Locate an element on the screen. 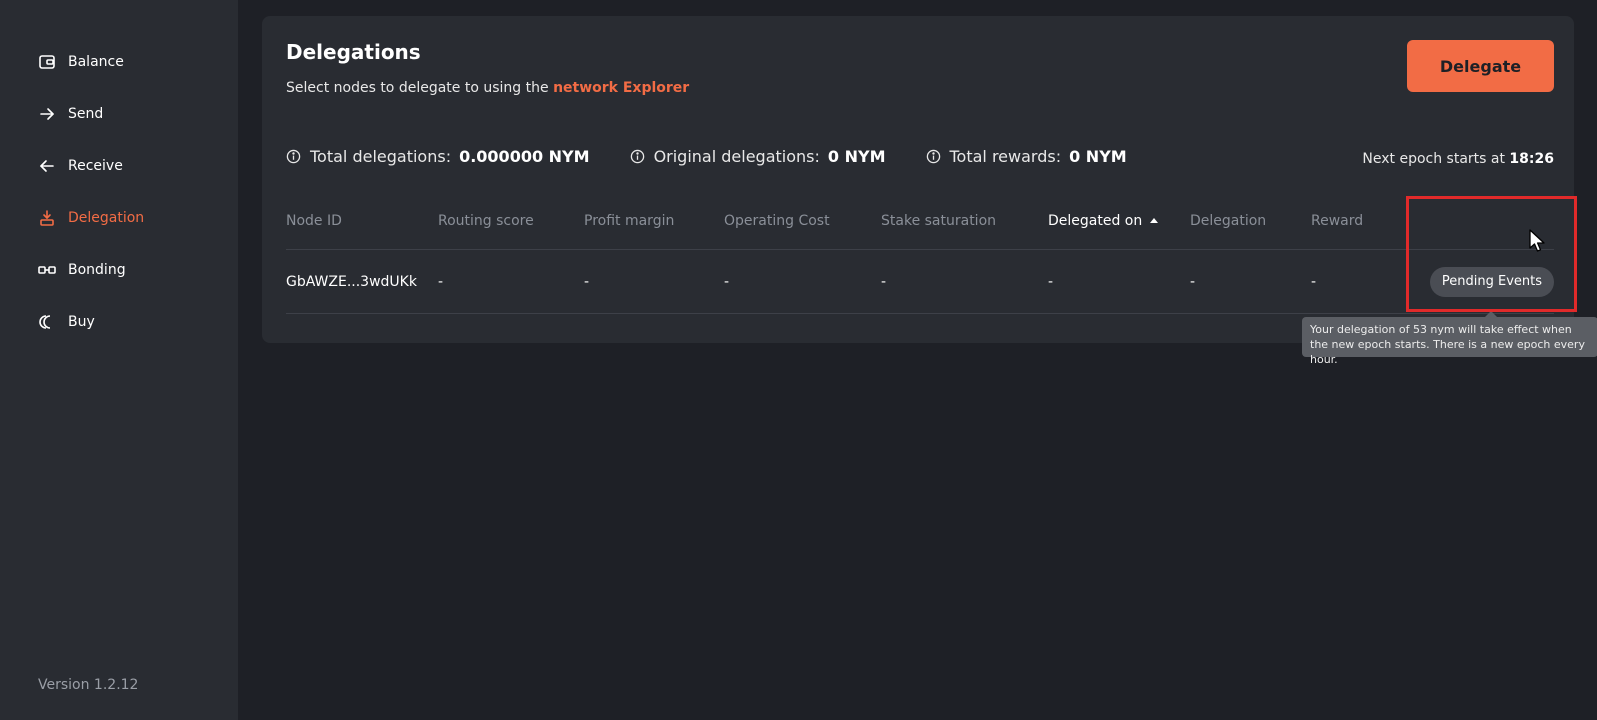 This screenshot has height=720, width=1597. sidebar-item-bonding: Bonding is located at coordinates (91, 270).